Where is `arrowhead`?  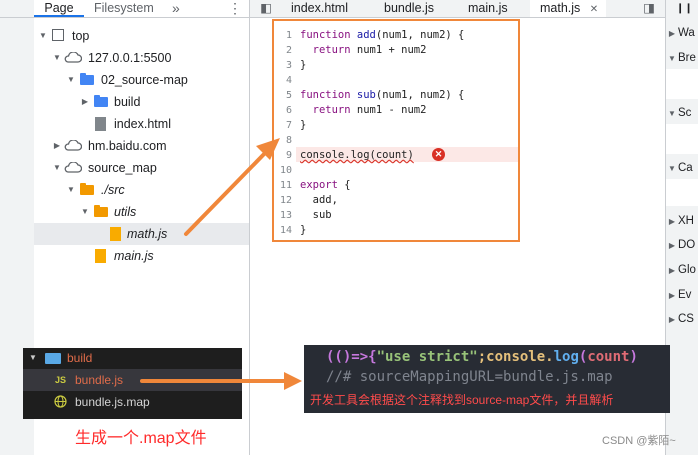
arrowhead is located at coordinates (293, 381).